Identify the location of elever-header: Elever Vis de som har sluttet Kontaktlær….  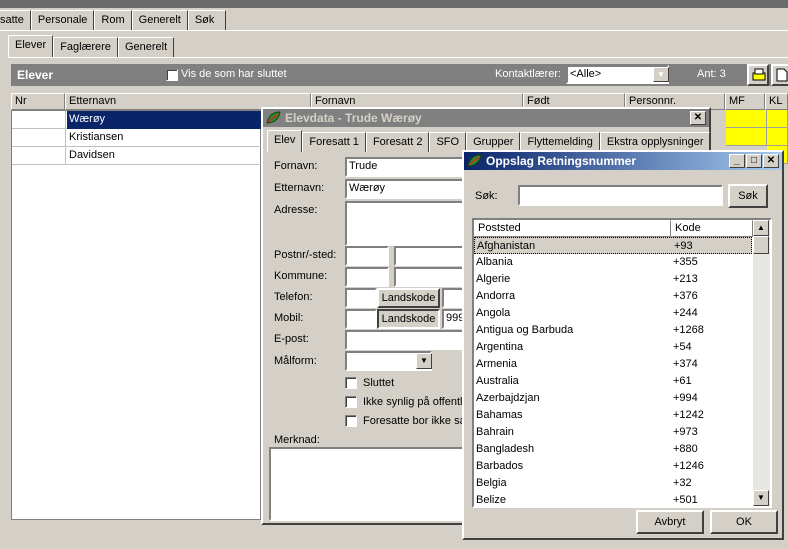
(399, 75).